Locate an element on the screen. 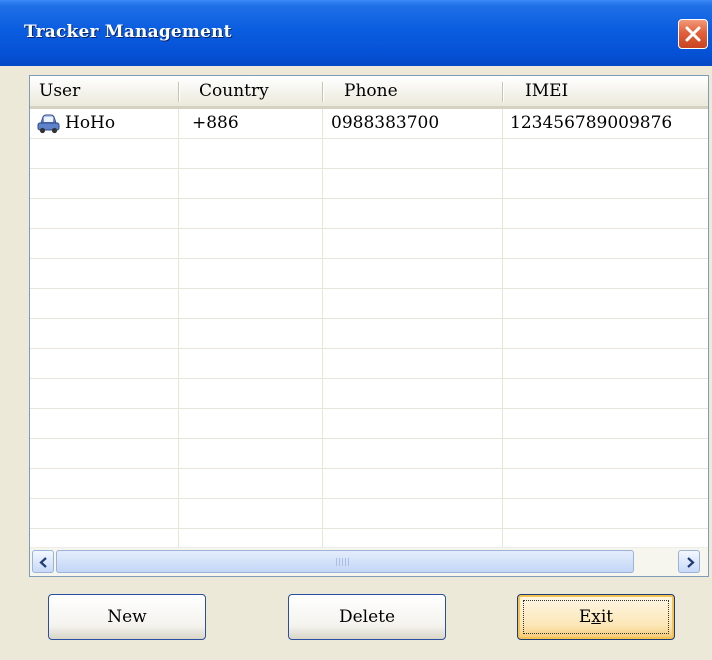 The image size is (712, 660). close-button is located at coordinates (693, 34).